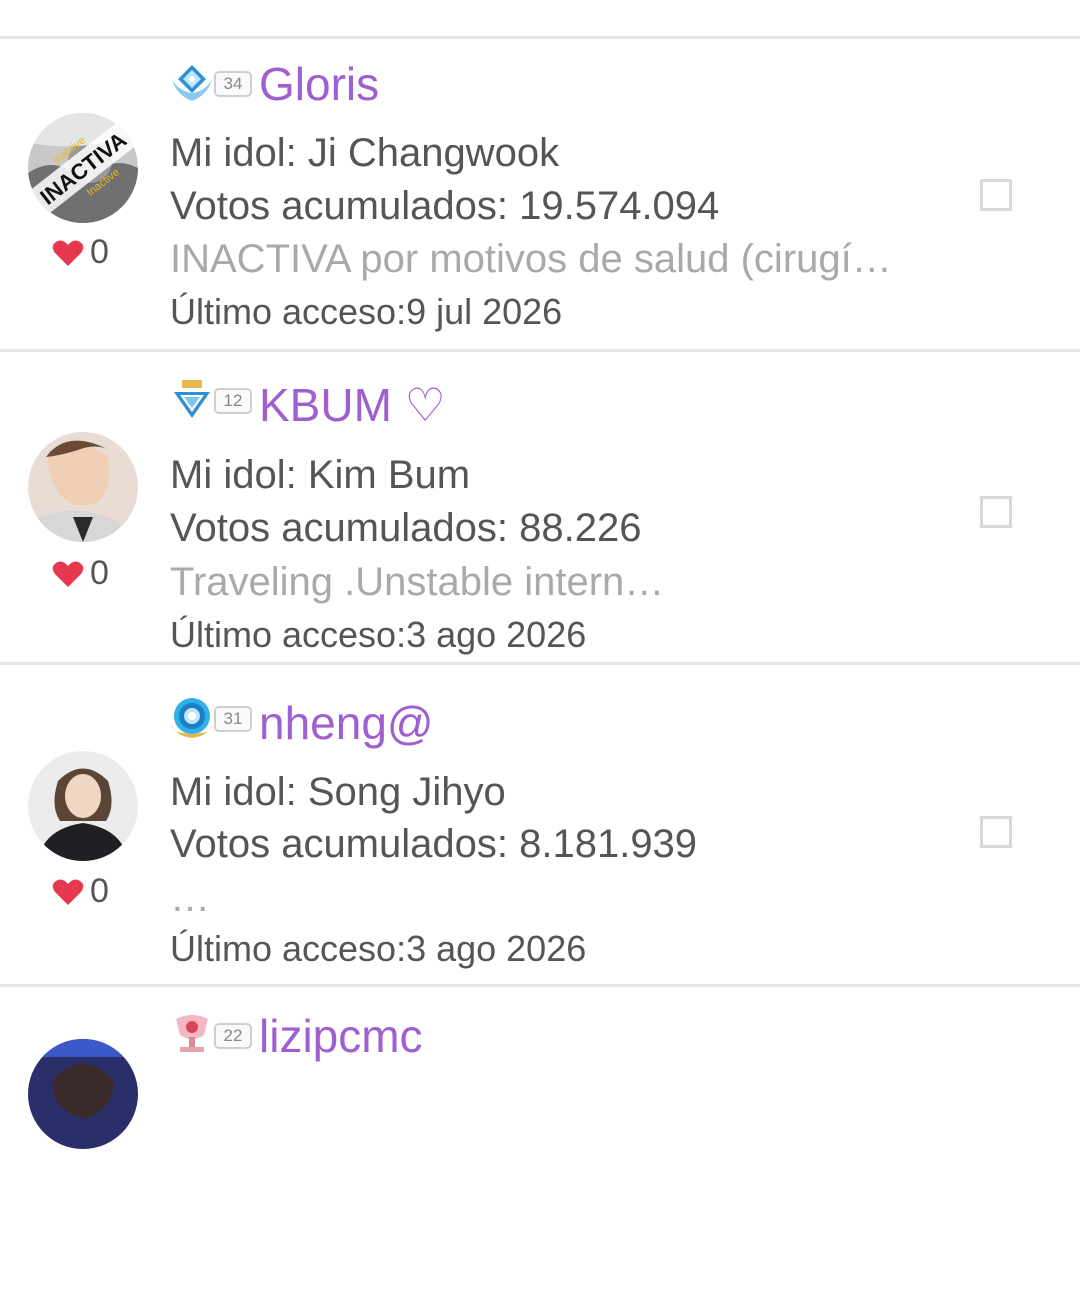 The width and height of the screenshot is (1080, 1304). Describe the element at coordinates (210, 718) in the screenshot. I see `rank-badge-icon: 31` at that location.